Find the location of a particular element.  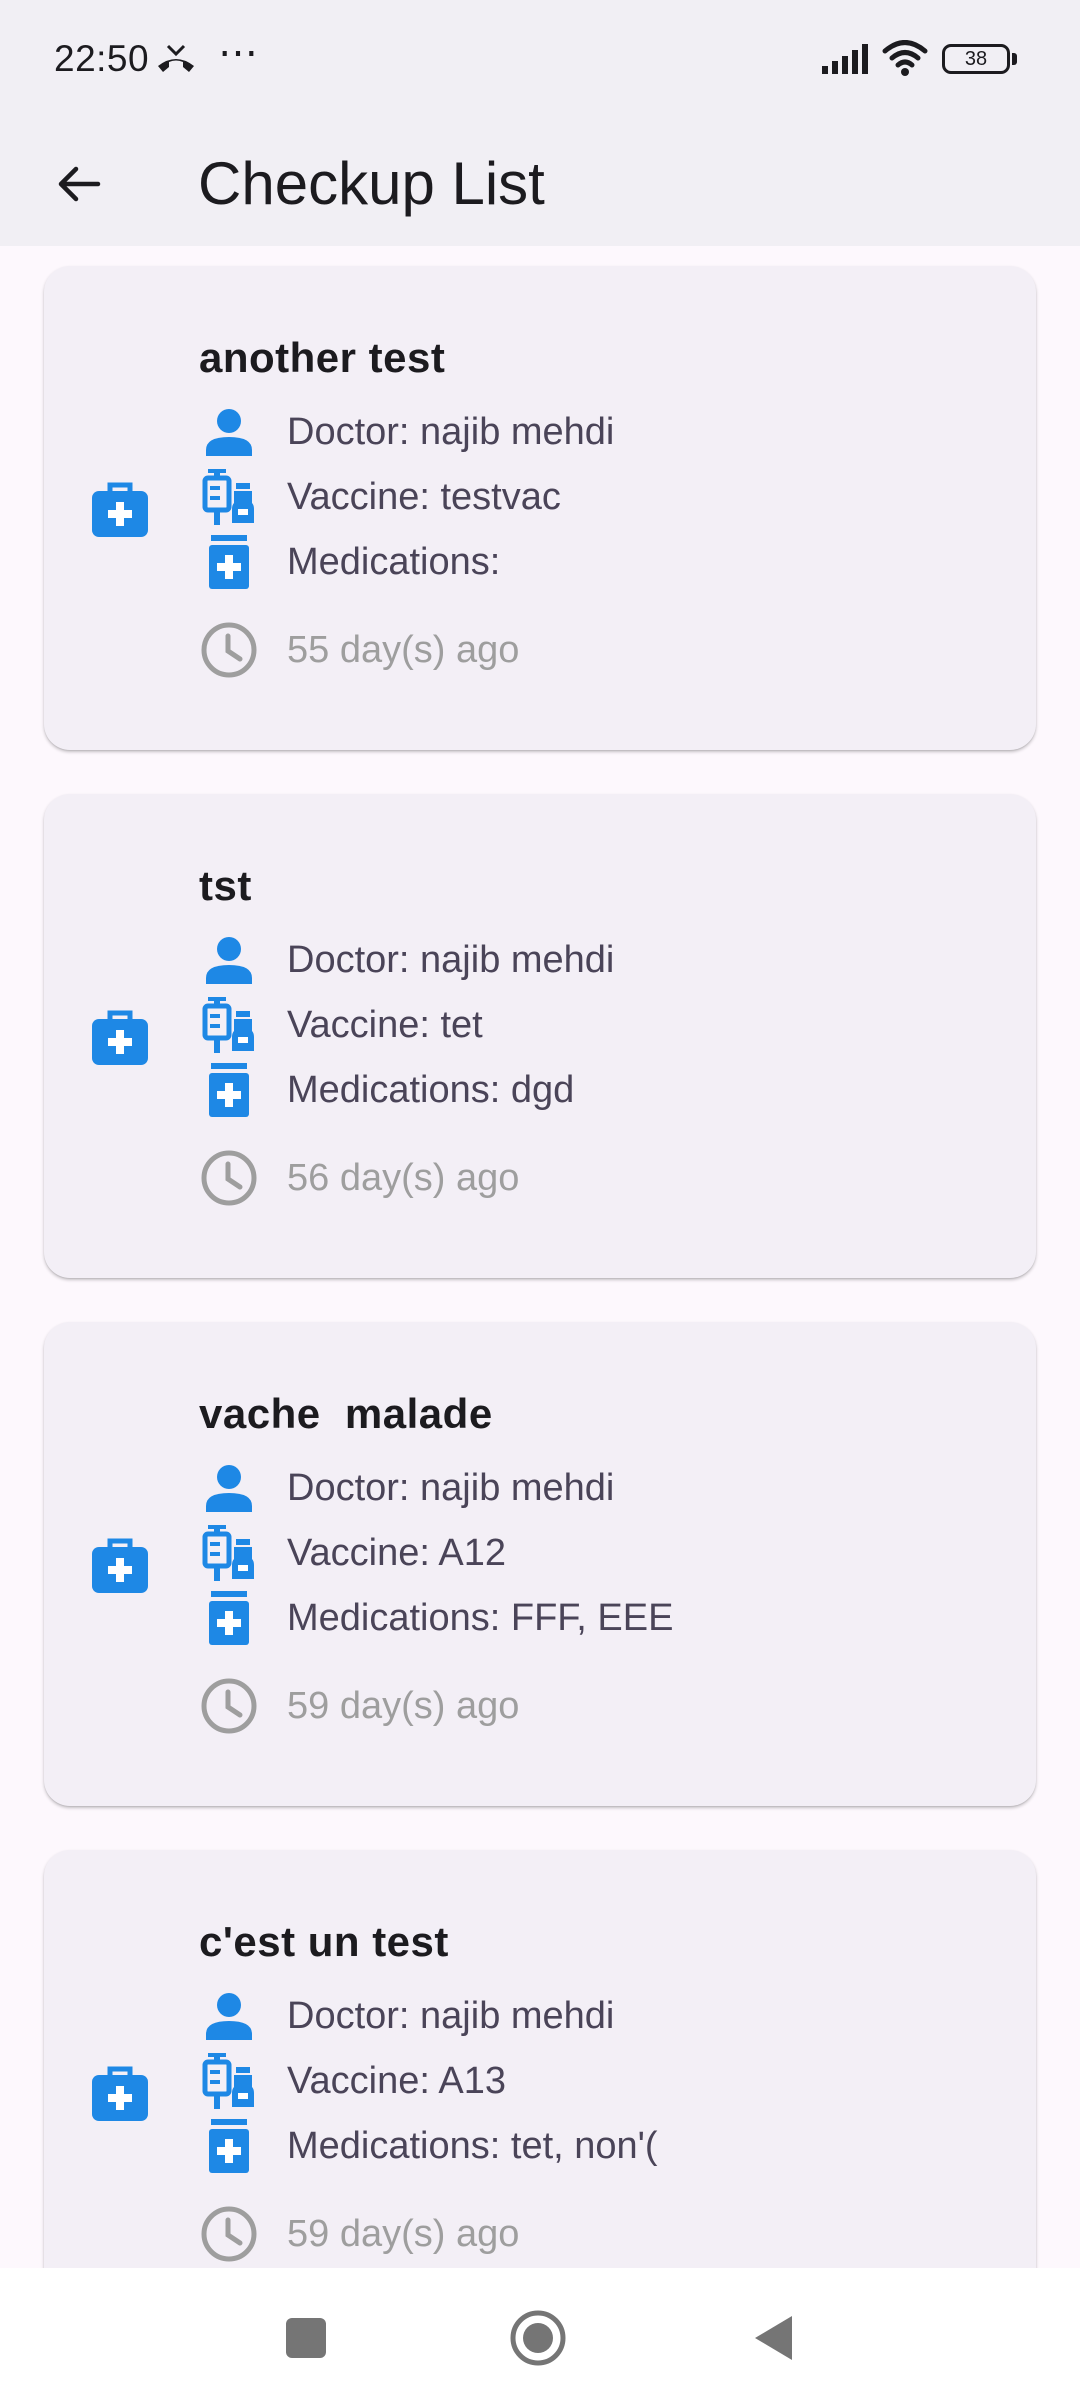

vaccine-row: Vaccine: testvac is located at coordinates (599, 497).